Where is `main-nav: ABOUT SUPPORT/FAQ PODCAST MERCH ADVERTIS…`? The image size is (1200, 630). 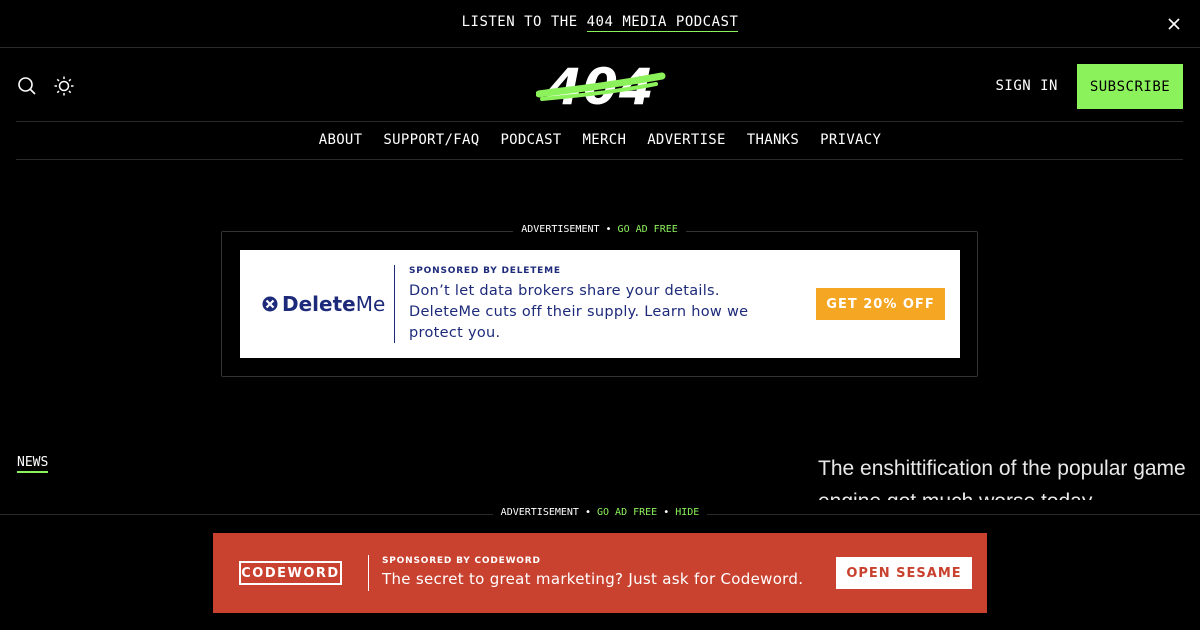 main-nav: ABOUT SUPPORT/FAQ PODCAST MERCH ADVERTIS… is located at coordinates (600, 140).